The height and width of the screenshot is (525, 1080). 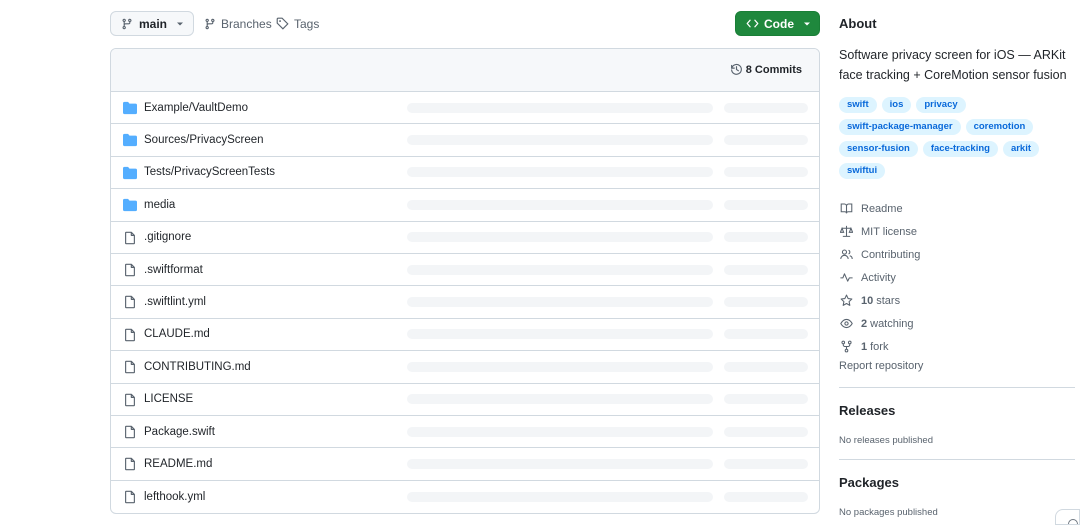 What do you see at coordinates (846, 232) in the screenshot?
I see `law-icon` at bounding box center [846, 232].